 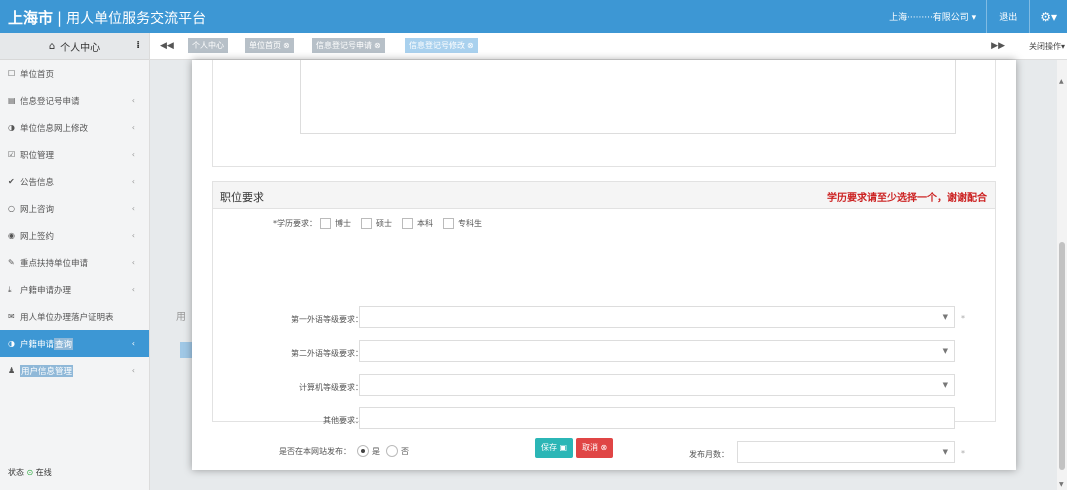 What do you see at coordinates (628, 97) in the screenshot?
I see `description-textarea` at bounding box center [628, 97].